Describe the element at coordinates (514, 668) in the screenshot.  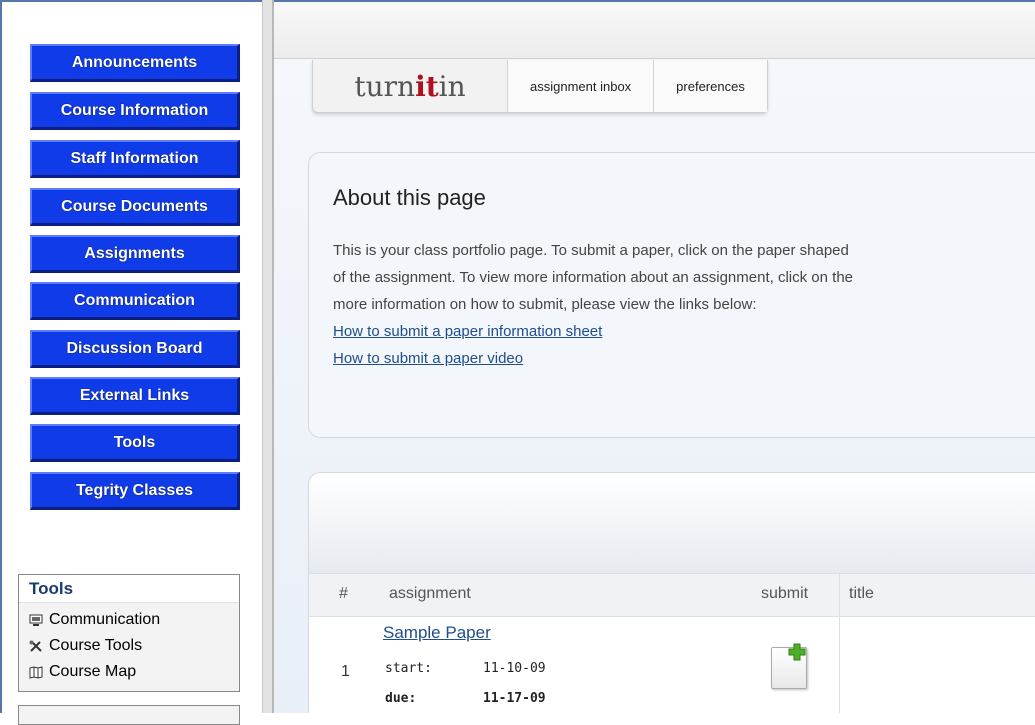
I see `start-date: 11-10-09` at that location.